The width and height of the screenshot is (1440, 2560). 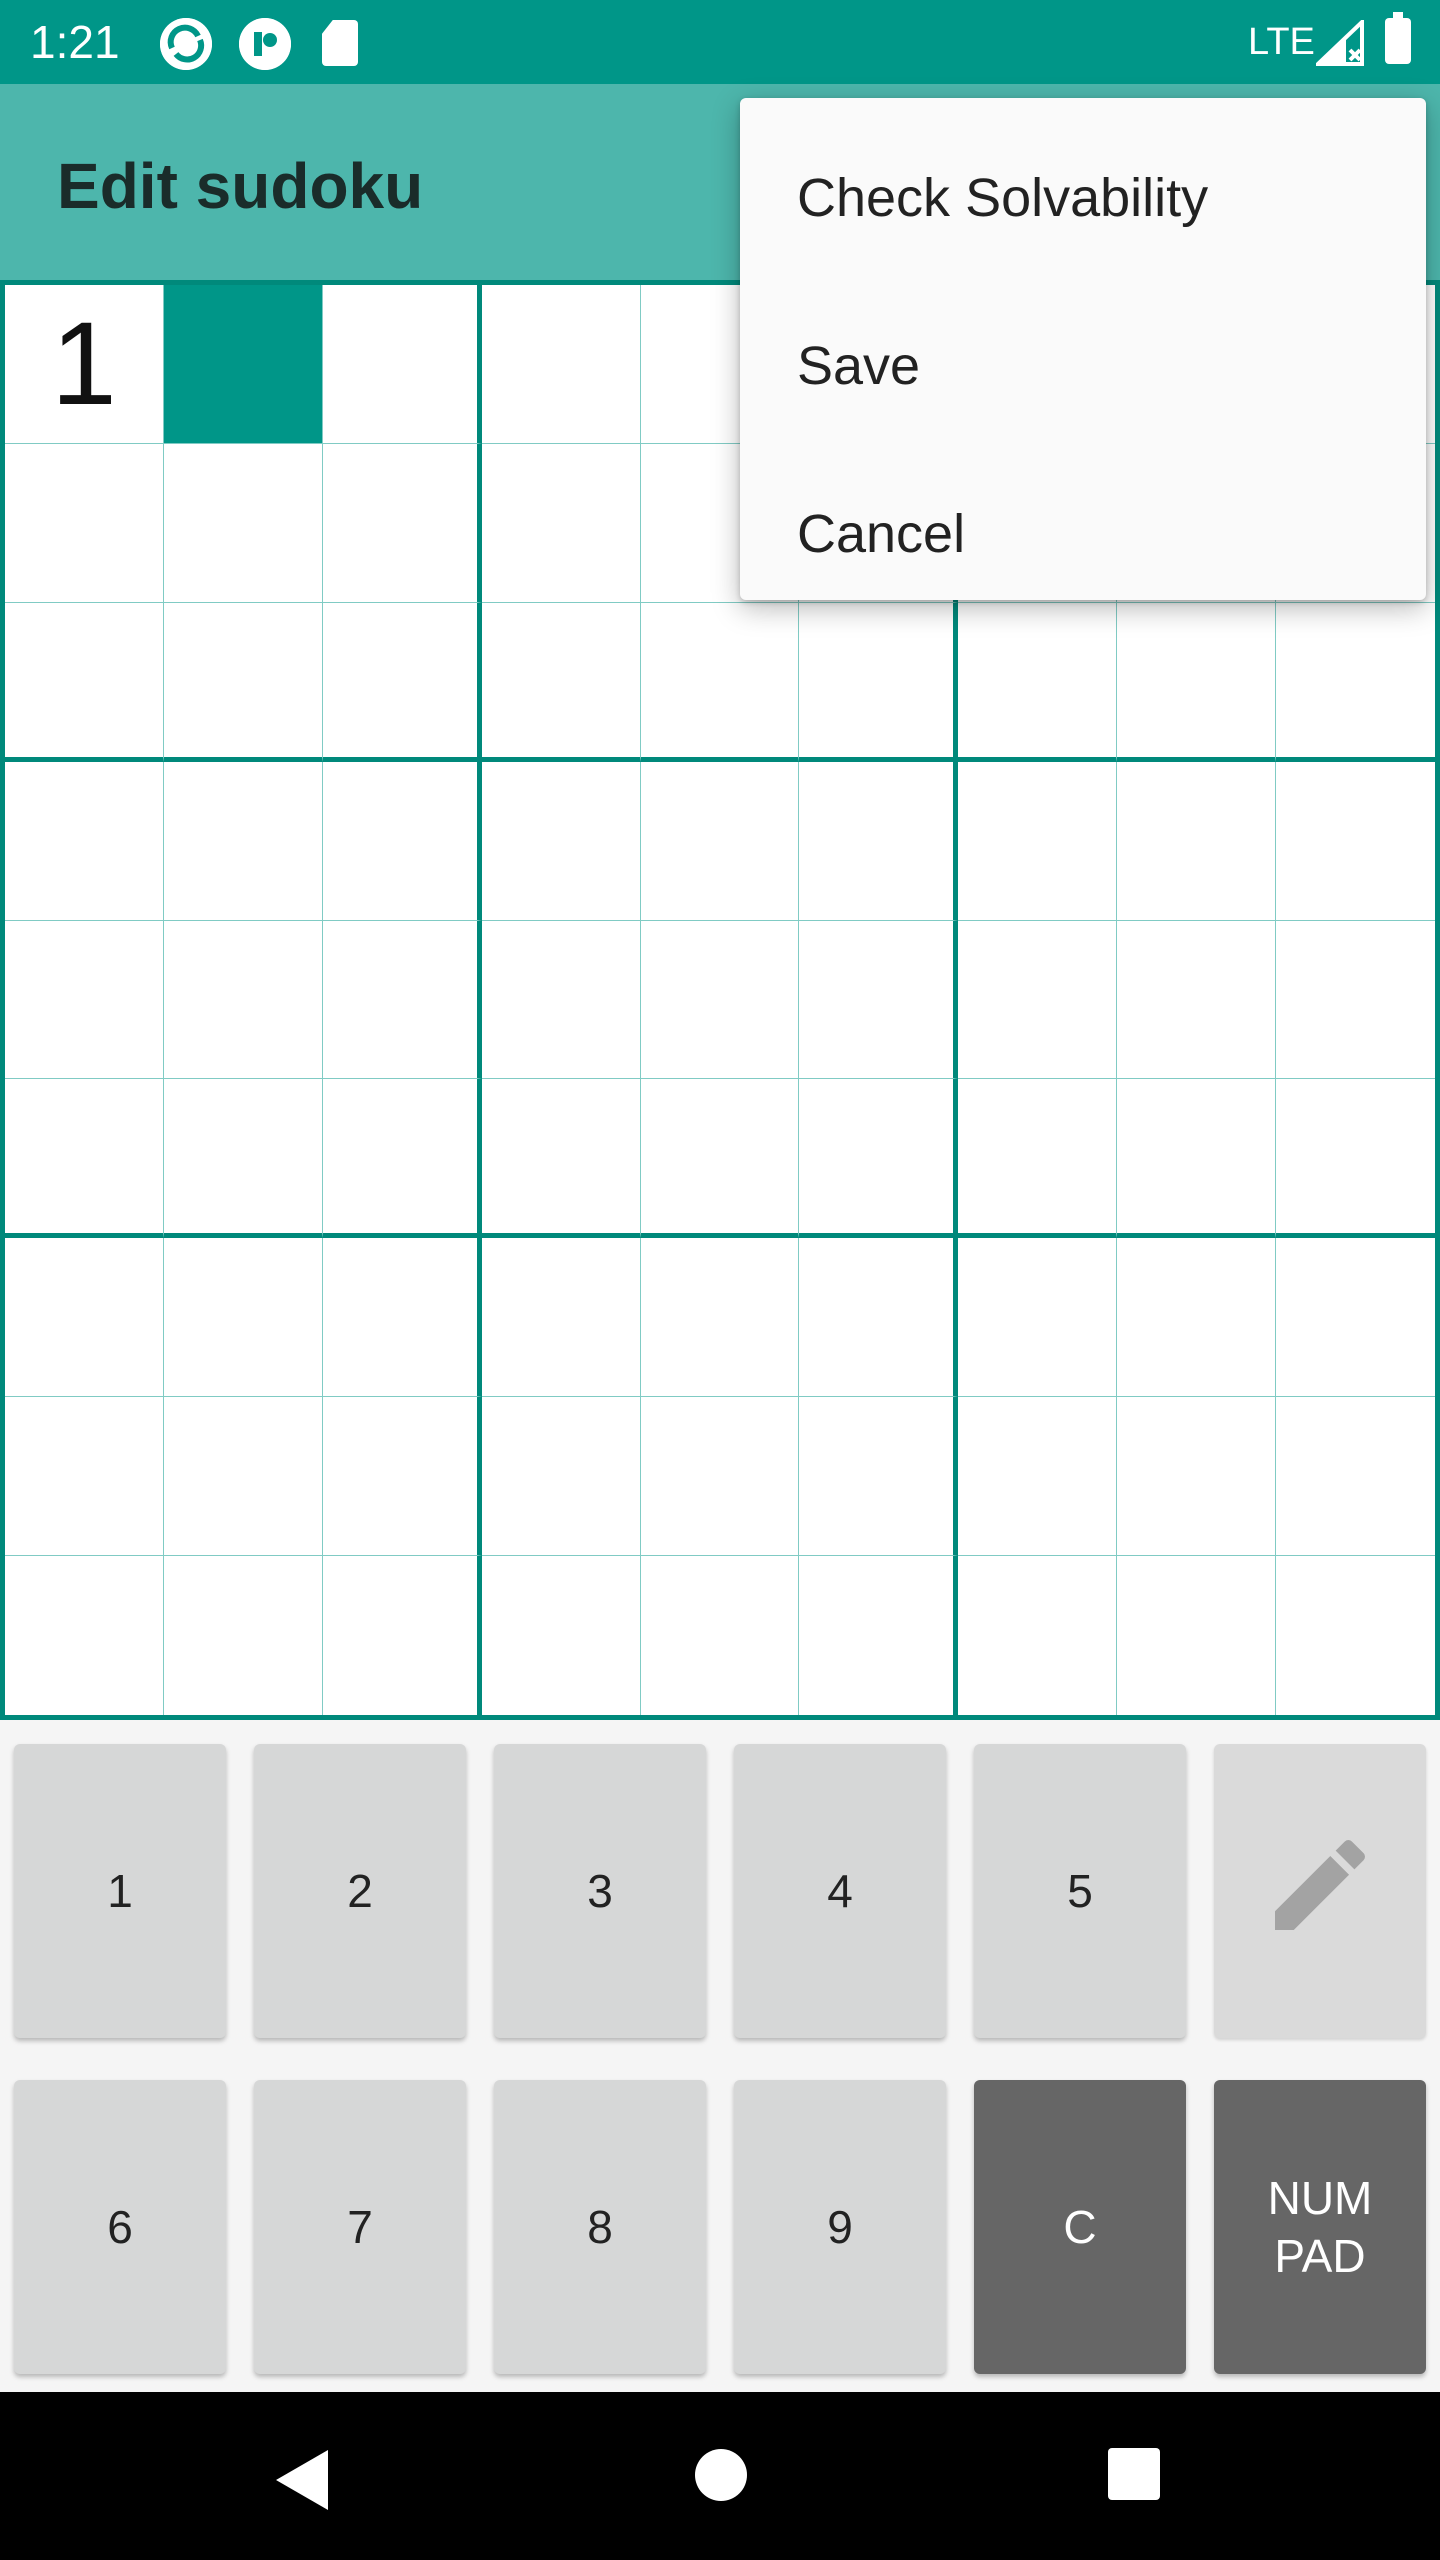 What do you see at coordinates (302, 2482) in the screenshot?
I see `back-icon` at bounding box center [302, 2482].